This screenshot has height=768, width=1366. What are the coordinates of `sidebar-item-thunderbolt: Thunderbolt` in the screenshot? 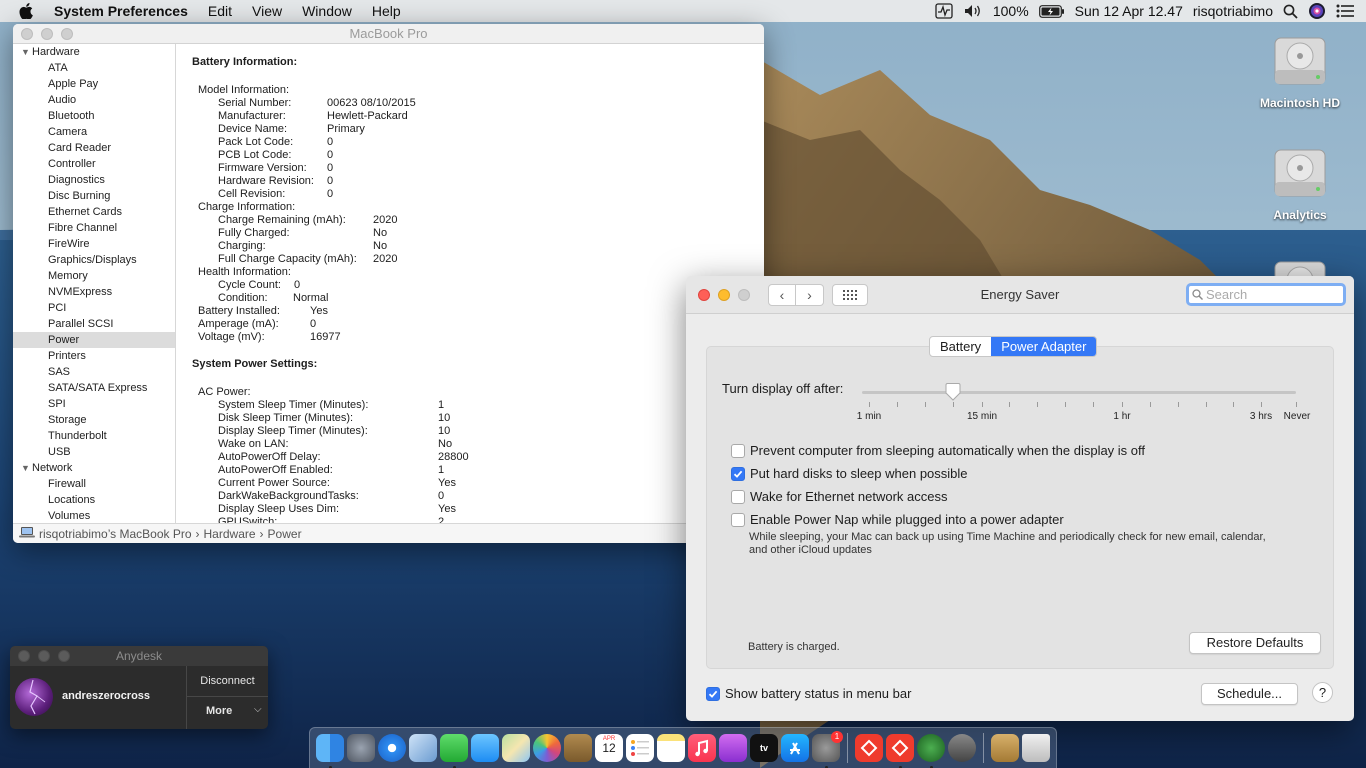 It's located at (94, 436).